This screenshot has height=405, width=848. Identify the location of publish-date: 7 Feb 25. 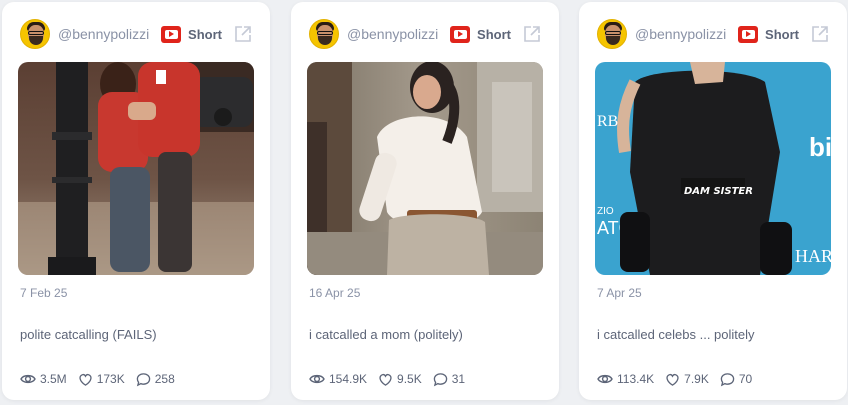
(44, 293).